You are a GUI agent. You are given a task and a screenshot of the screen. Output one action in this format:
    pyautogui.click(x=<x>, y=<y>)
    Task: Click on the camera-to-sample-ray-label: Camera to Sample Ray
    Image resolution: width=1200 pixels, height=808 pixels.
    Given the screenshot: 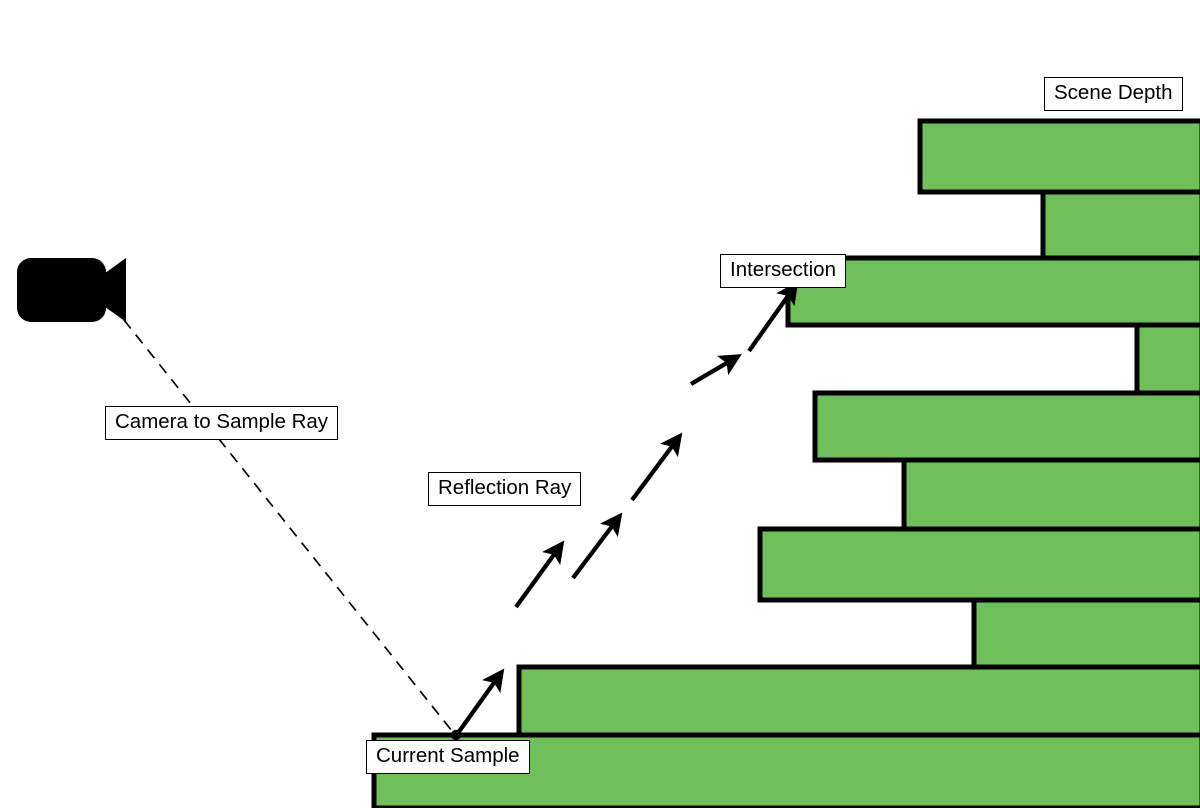 What is the action you would take?
    pyautogui.click(x=222, y=423)
    